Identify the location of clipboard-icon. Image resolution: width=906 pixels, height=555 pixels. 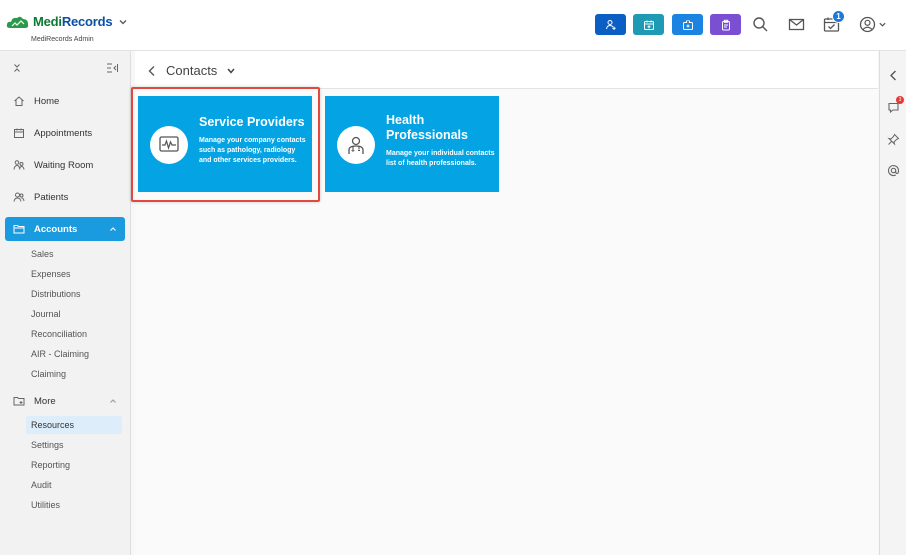
(725, 24).